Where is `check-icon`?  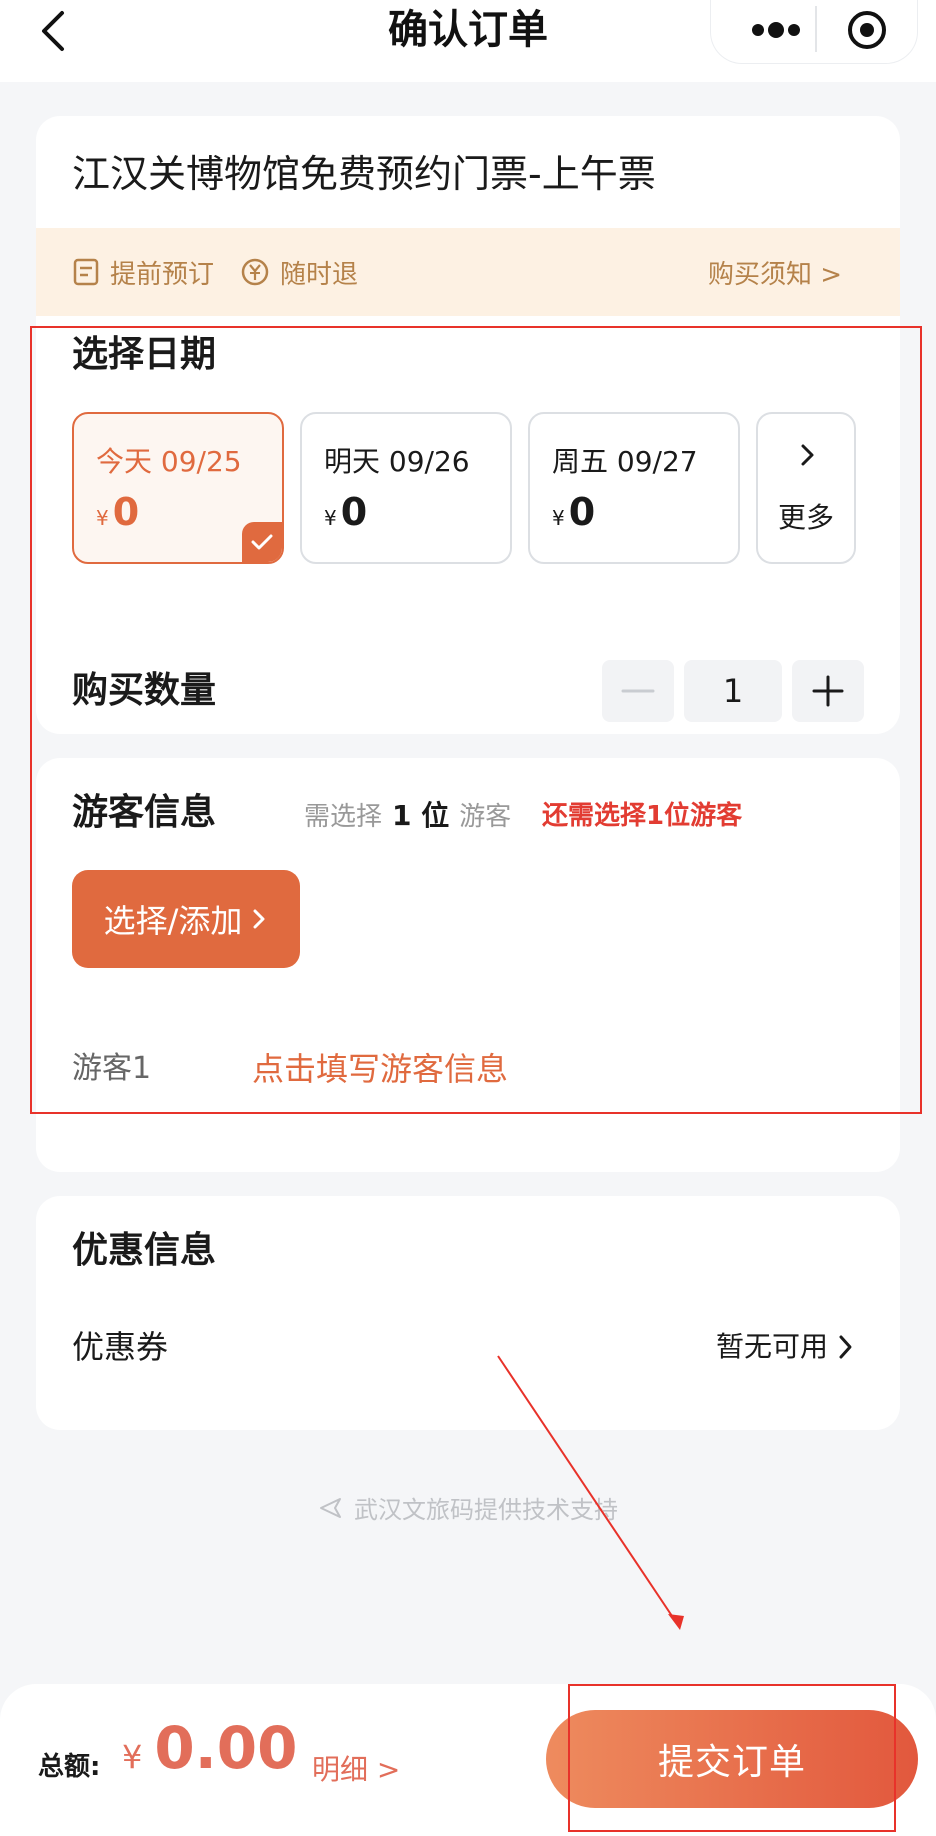
check-icon is located at coordinates (262, 542).